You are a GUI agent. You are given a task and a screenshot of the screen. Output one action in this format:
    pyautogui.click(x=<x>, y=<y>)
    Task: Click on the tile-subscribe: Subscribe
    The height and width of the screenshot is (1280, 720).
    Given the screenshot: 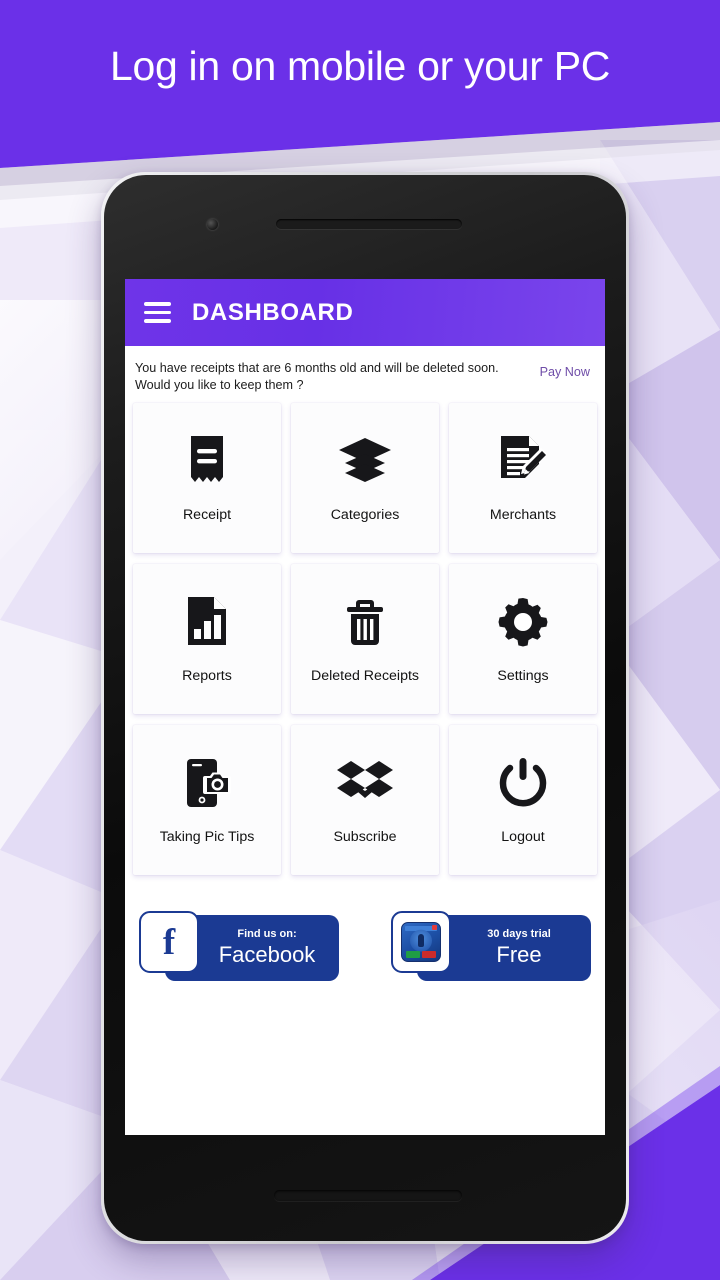 What is the action you would take?
    pyautogui.click(x=365, y=800)
    